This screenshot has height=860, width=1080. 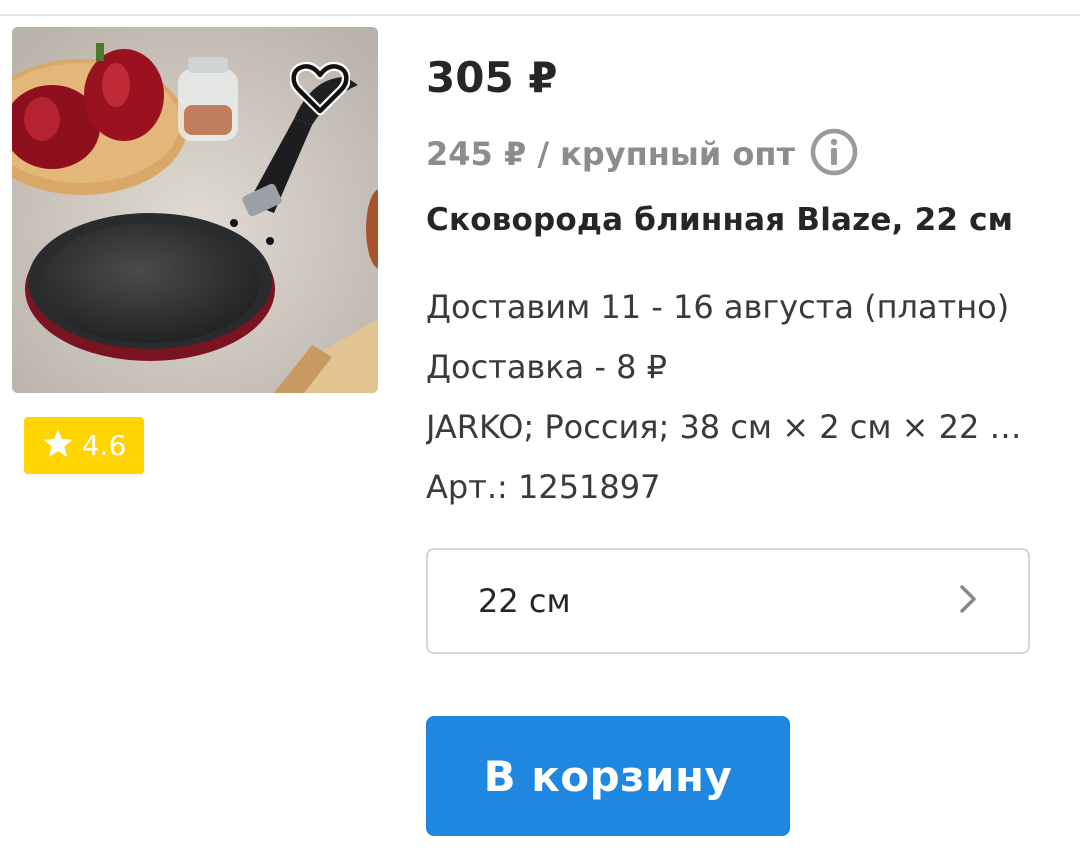 I want to click on heart-outline-icon, so click(x=320, y=90).